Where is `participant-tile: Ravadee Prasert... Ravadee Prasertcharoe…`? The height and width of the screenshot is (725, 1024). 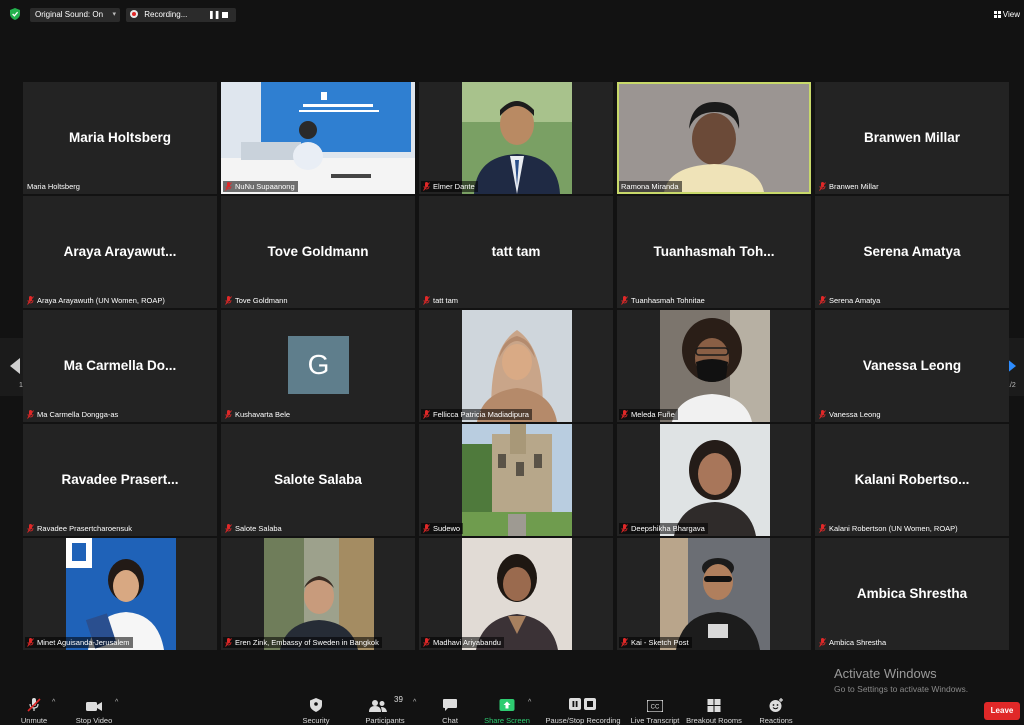 participant-tile: Ravadee Prasert... Ravadee Prasertcharoe… is located at coordinates (120, 480).